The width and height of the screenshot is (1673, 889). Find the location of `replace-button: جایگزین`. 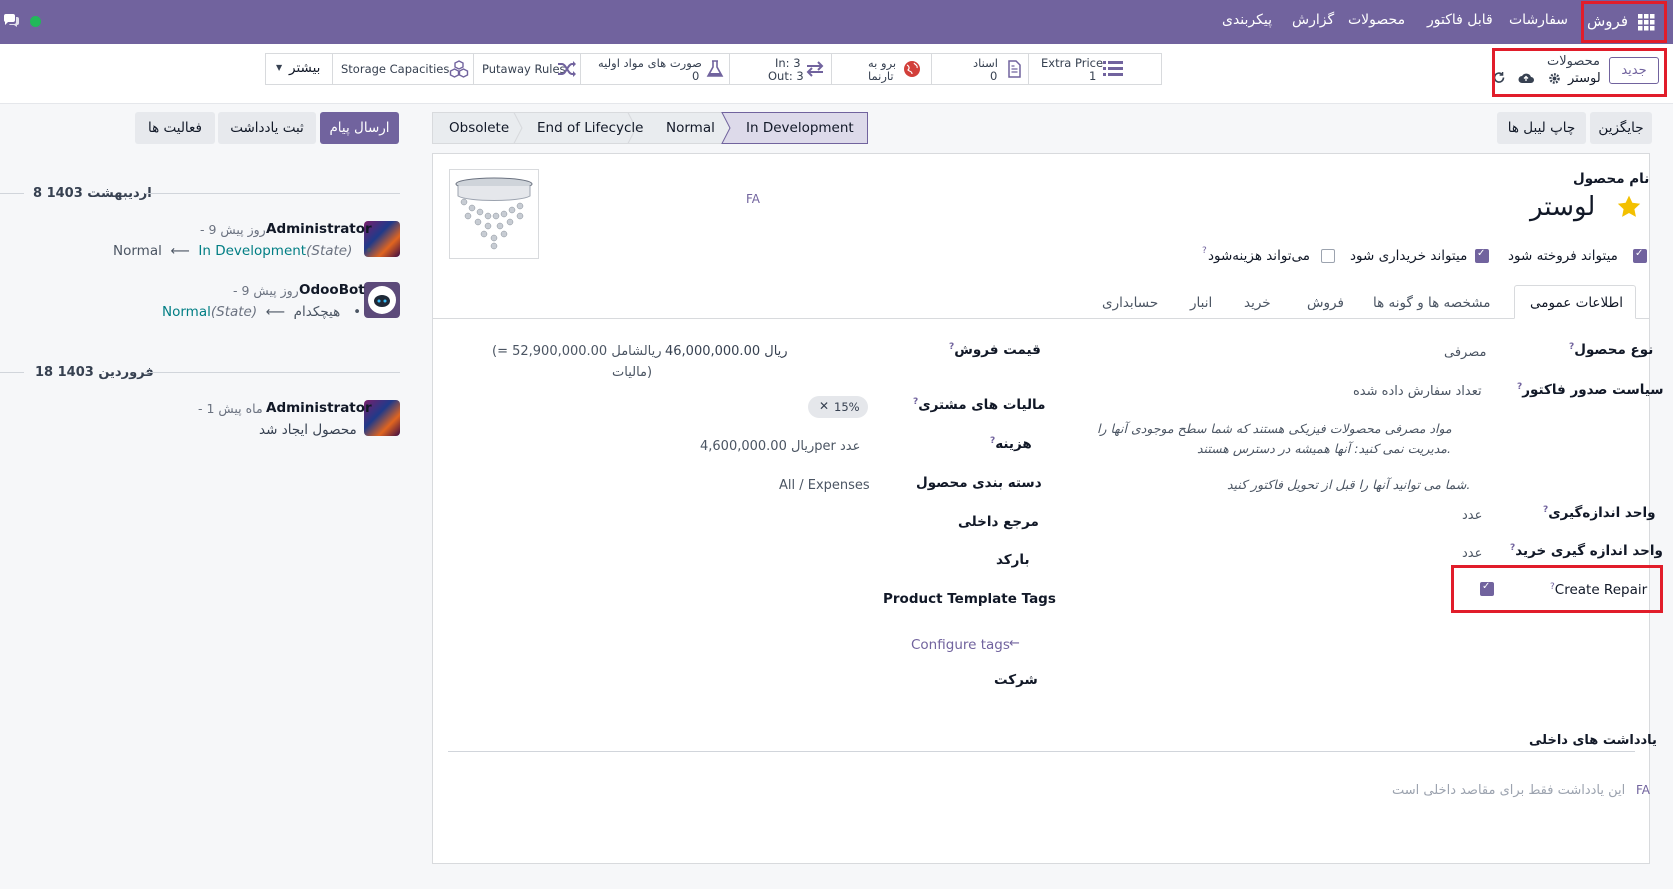

replace-button: جایگزین is located at coordinates (1621, 128).